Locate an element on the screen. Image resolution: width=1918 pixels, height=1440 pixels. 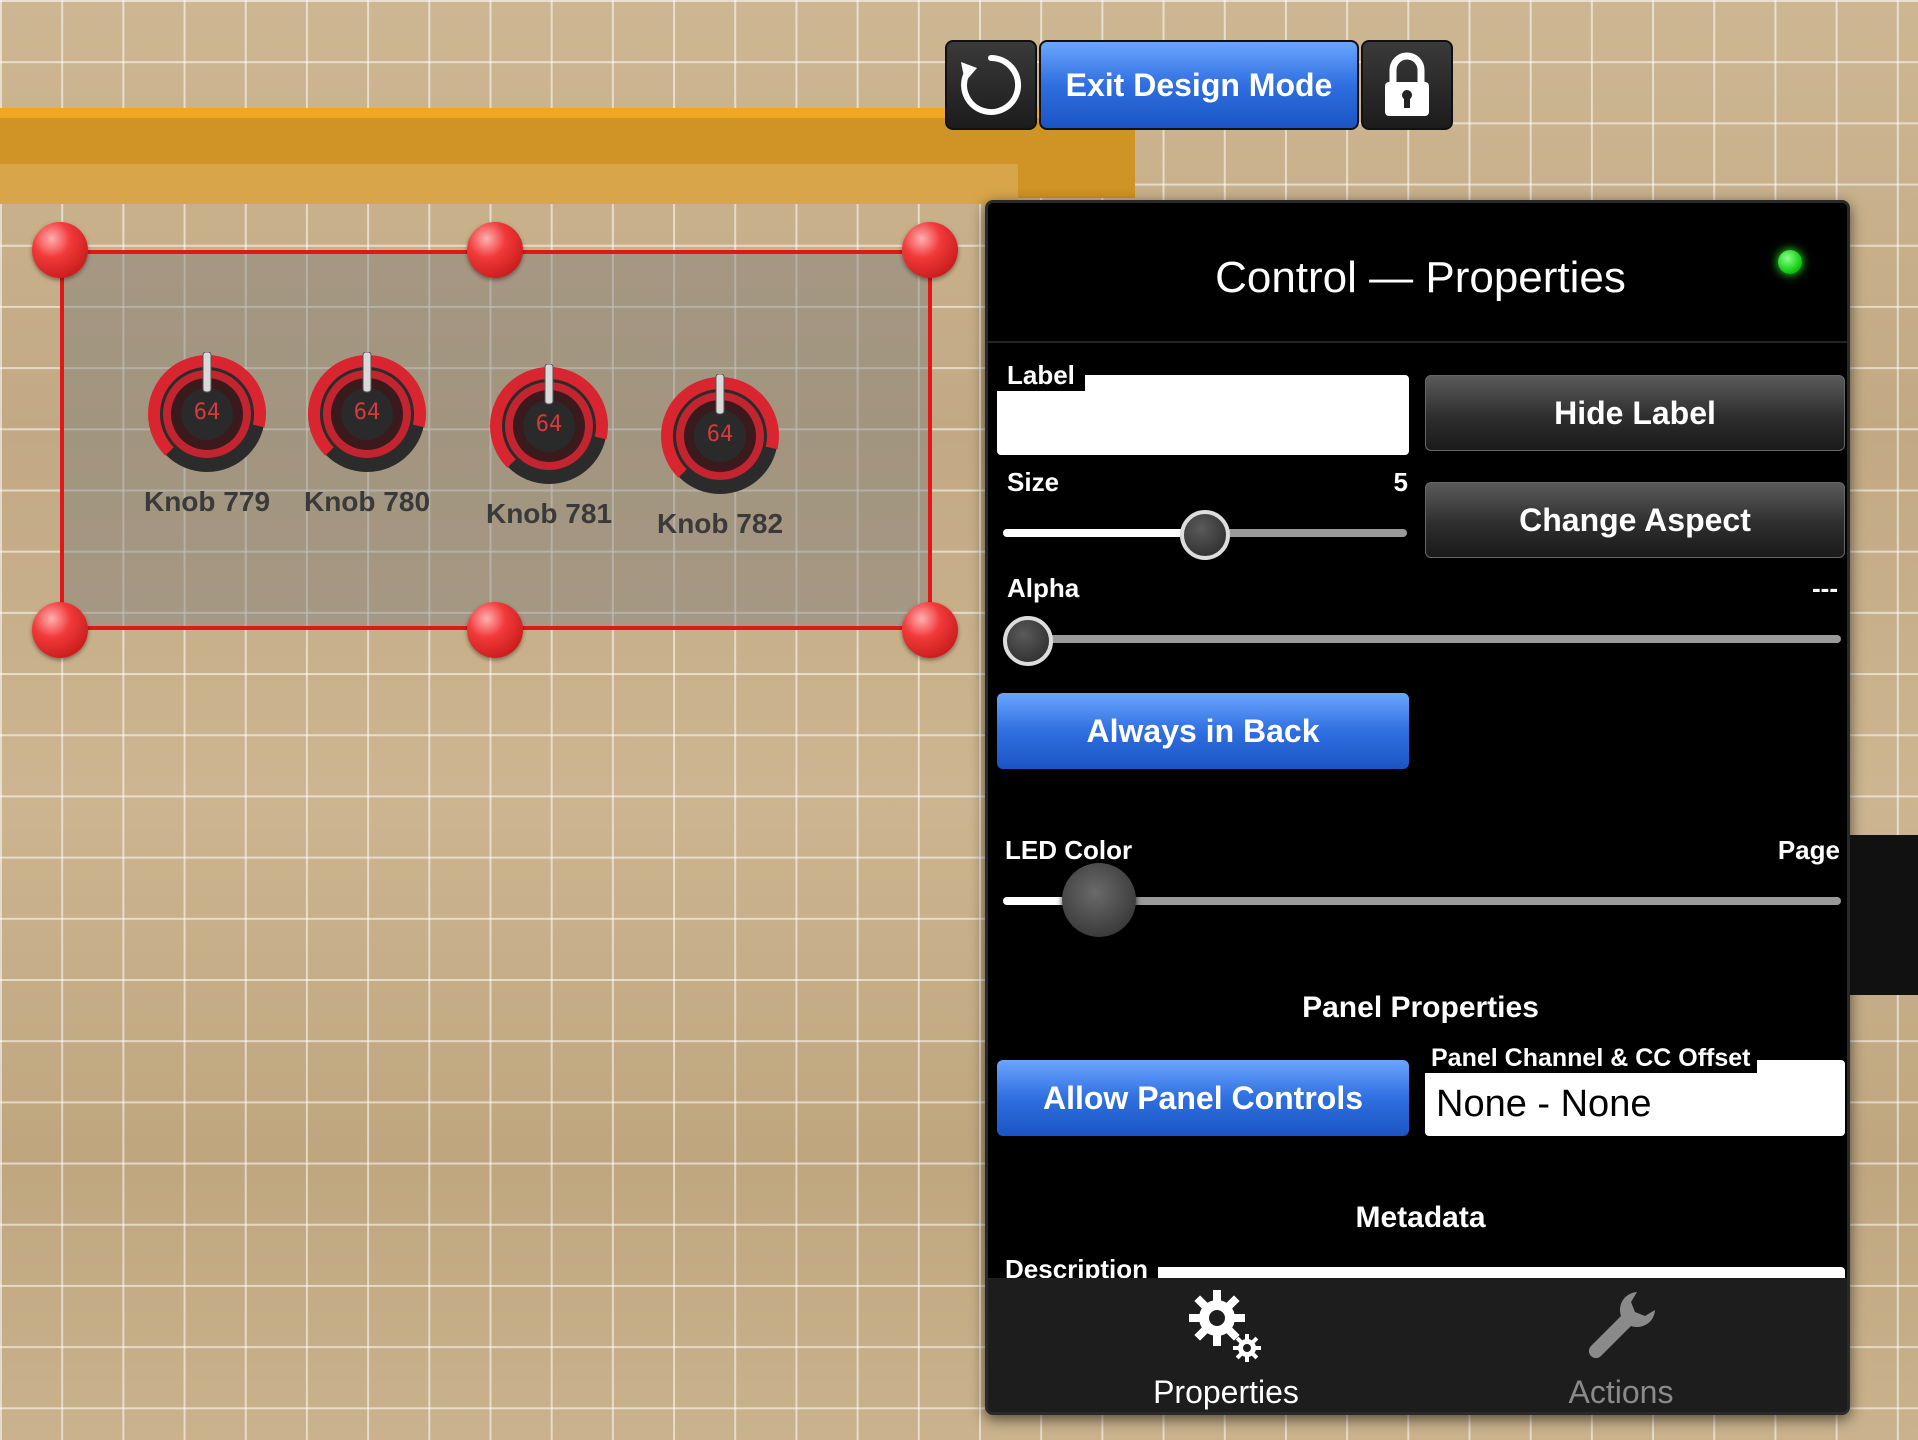
led-color-slider-thumb is located at coordinates (1099, 900).